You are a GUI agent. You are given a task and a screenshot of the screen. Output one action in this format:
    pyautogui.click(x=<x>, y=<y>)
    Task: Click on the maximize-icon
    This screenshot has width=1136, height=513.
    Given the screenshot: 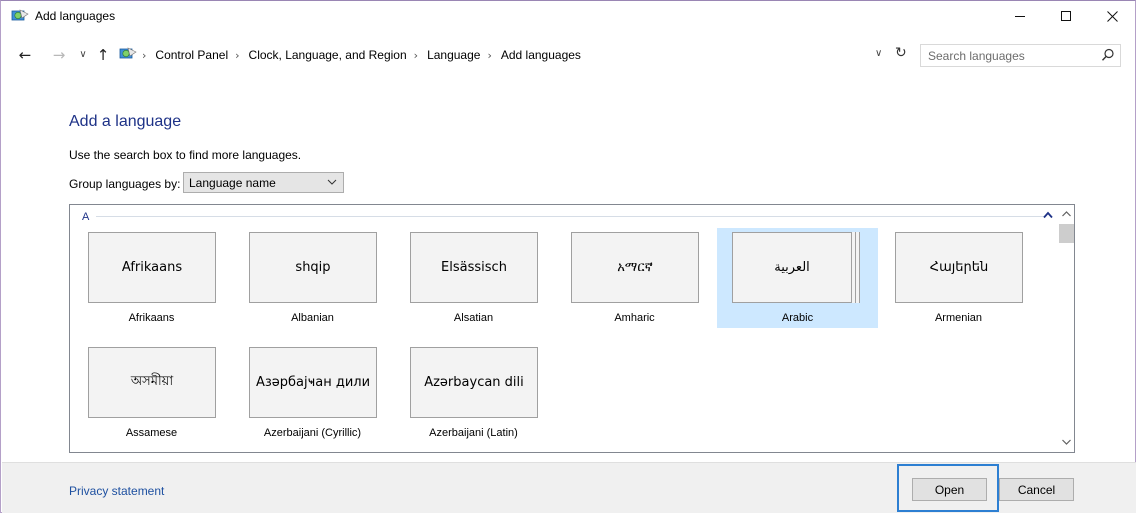 What is the action you would take?
    pyautogui.click(x=1066, y=16)
    